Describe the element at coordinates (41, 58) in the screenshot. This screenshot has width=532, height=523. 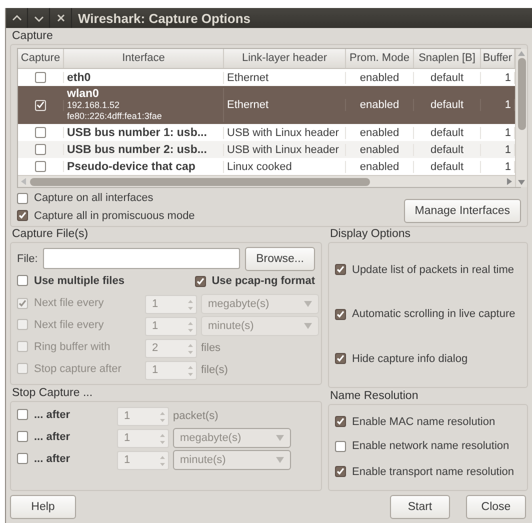
I see `column-header: Capture` at that location.